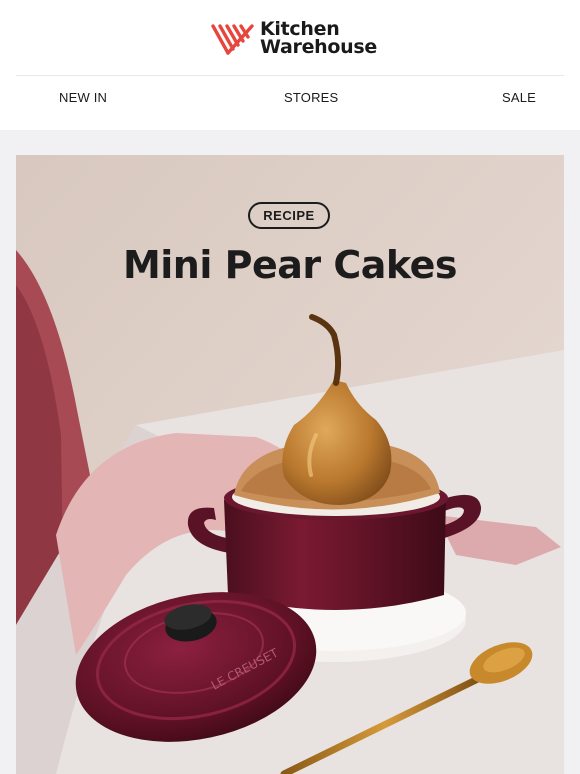 Image resolution: width=580 pixels, height=774 pixels. I want to click on logo-line-2: Warehouse, so click(318, 47).